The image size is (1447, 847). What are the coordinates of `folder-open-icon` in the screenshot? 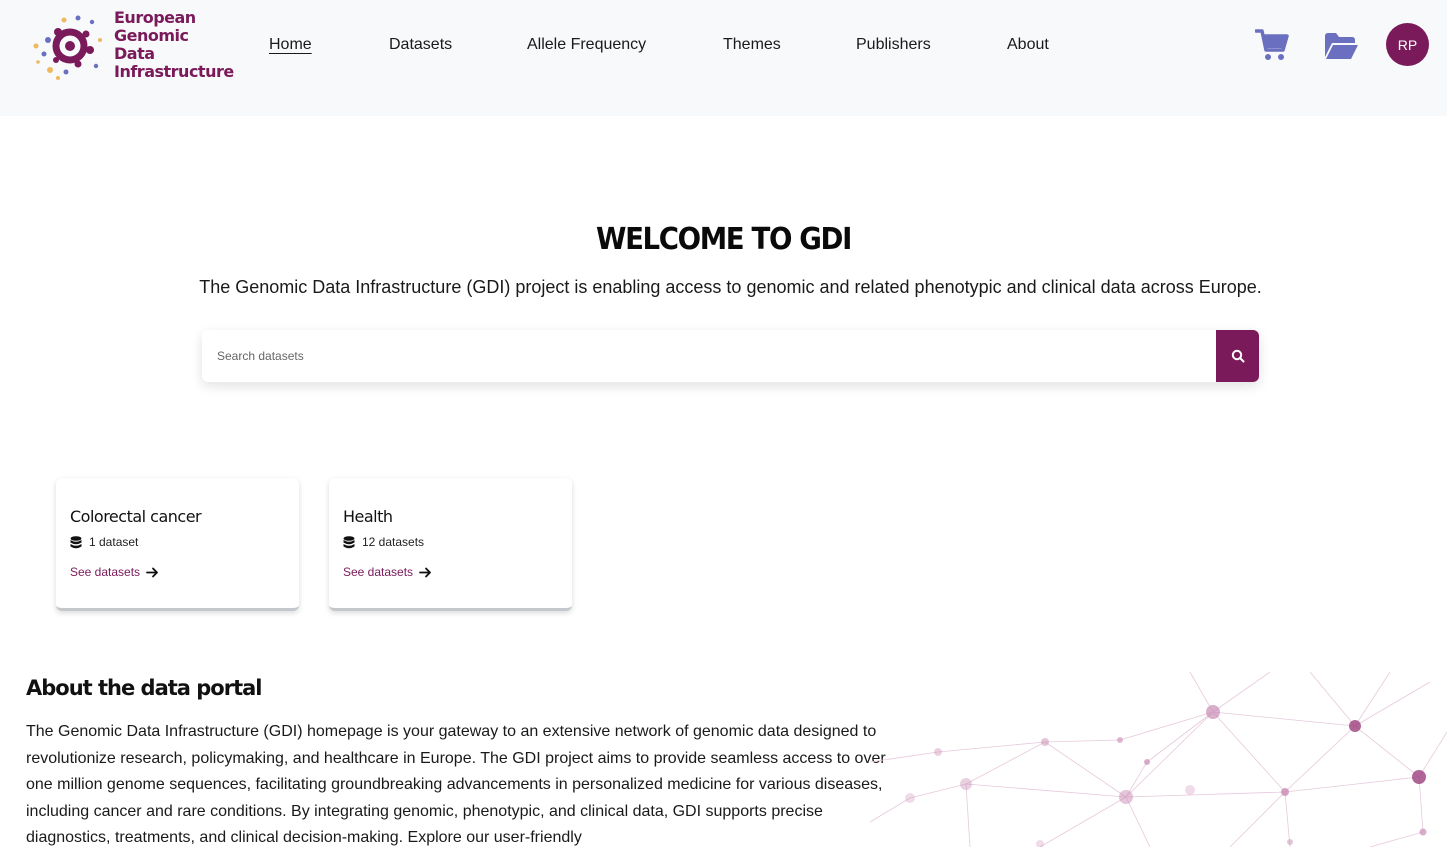 It's located at (1341, 46).